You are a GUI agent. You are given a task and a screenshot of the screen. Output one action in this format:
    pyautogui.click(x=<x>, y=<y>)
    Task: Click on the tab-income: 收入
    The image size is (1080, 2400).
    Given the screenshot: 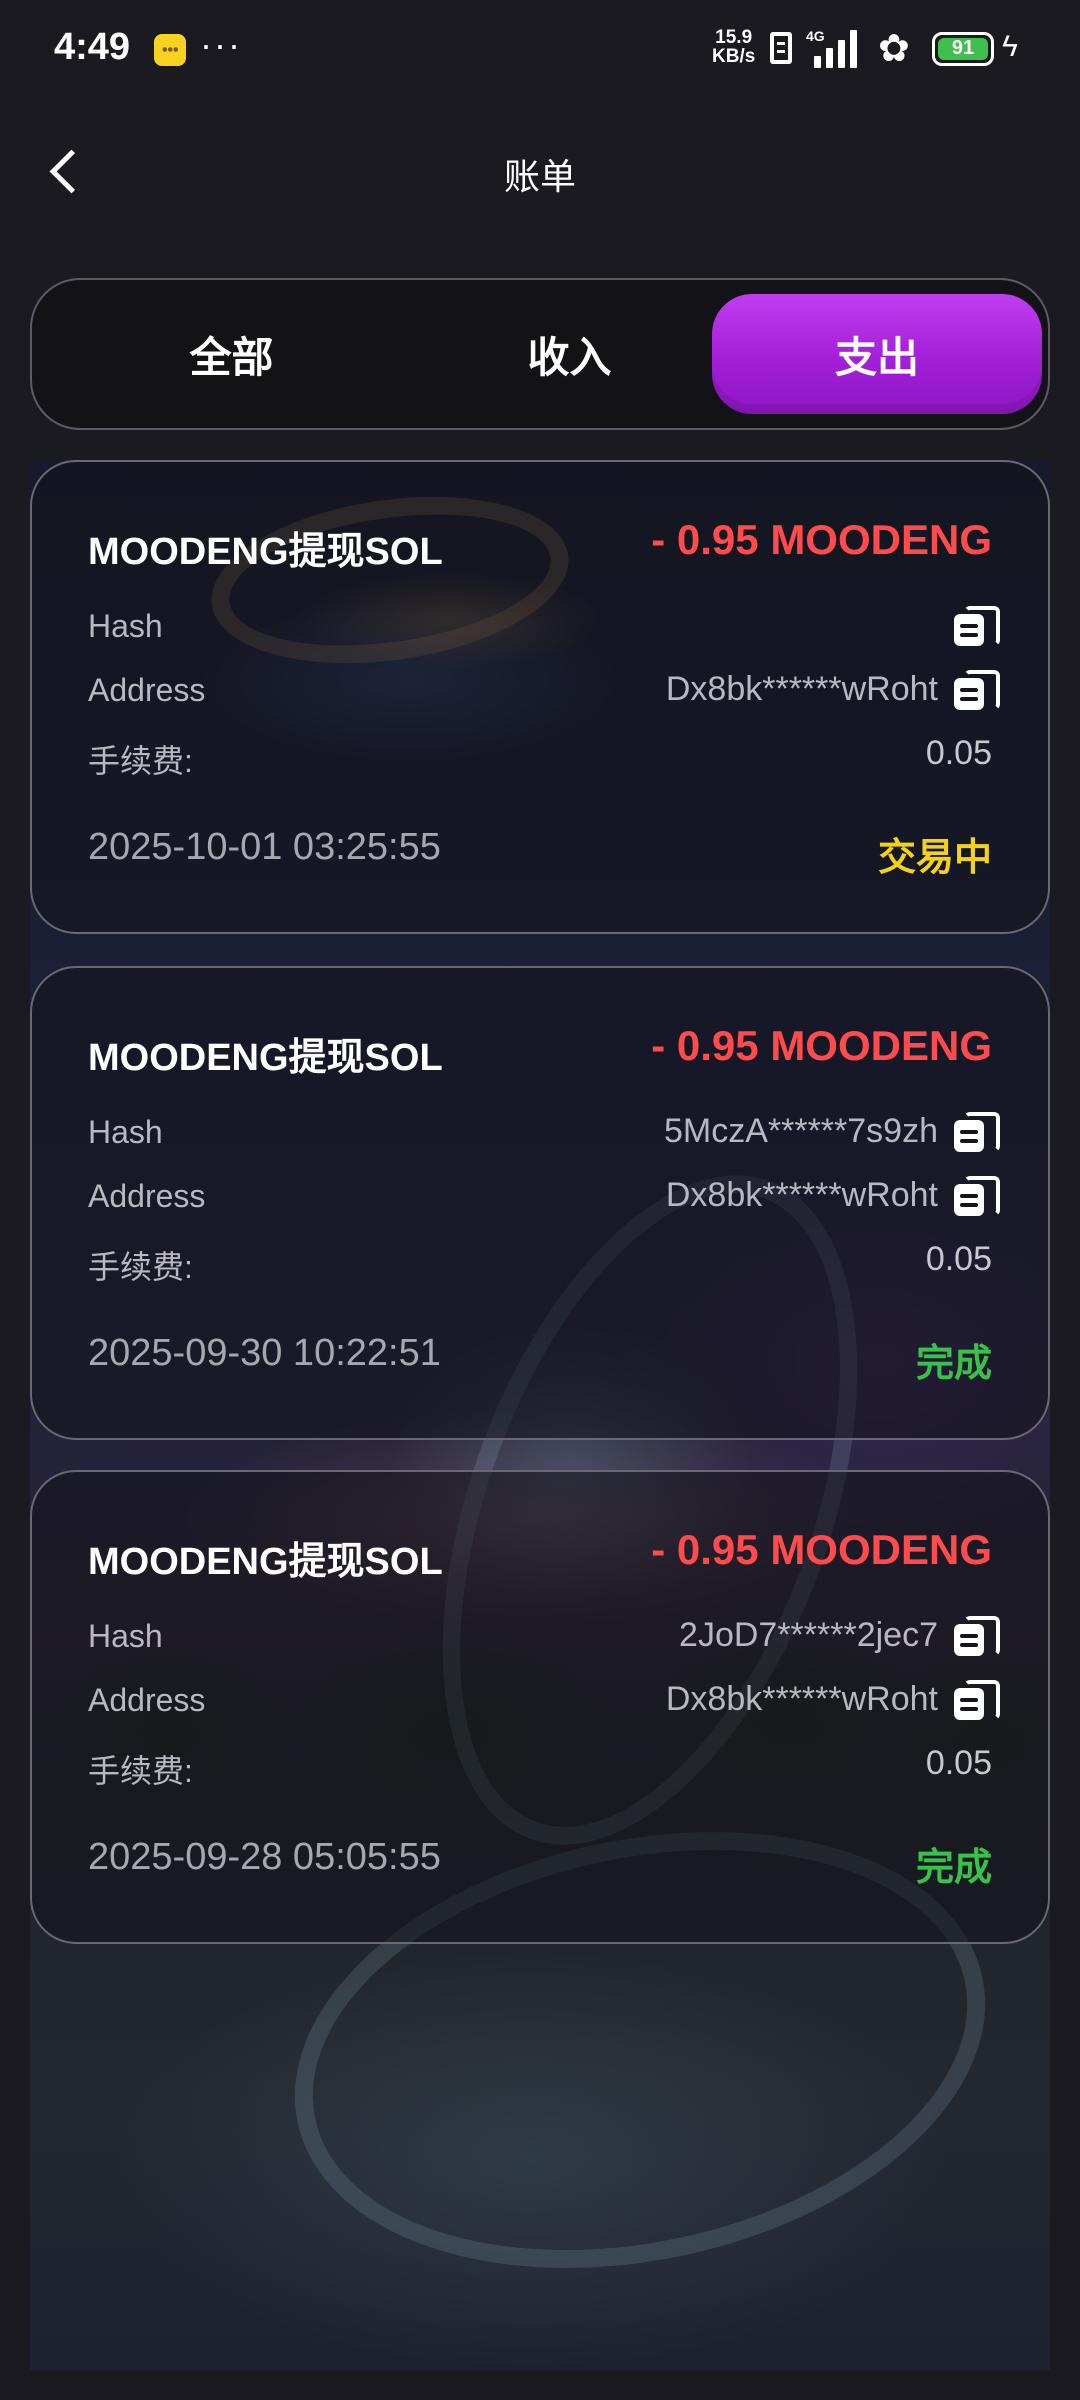 What is the action you would take?
    pyautogui.click(x=569, y=354)
    